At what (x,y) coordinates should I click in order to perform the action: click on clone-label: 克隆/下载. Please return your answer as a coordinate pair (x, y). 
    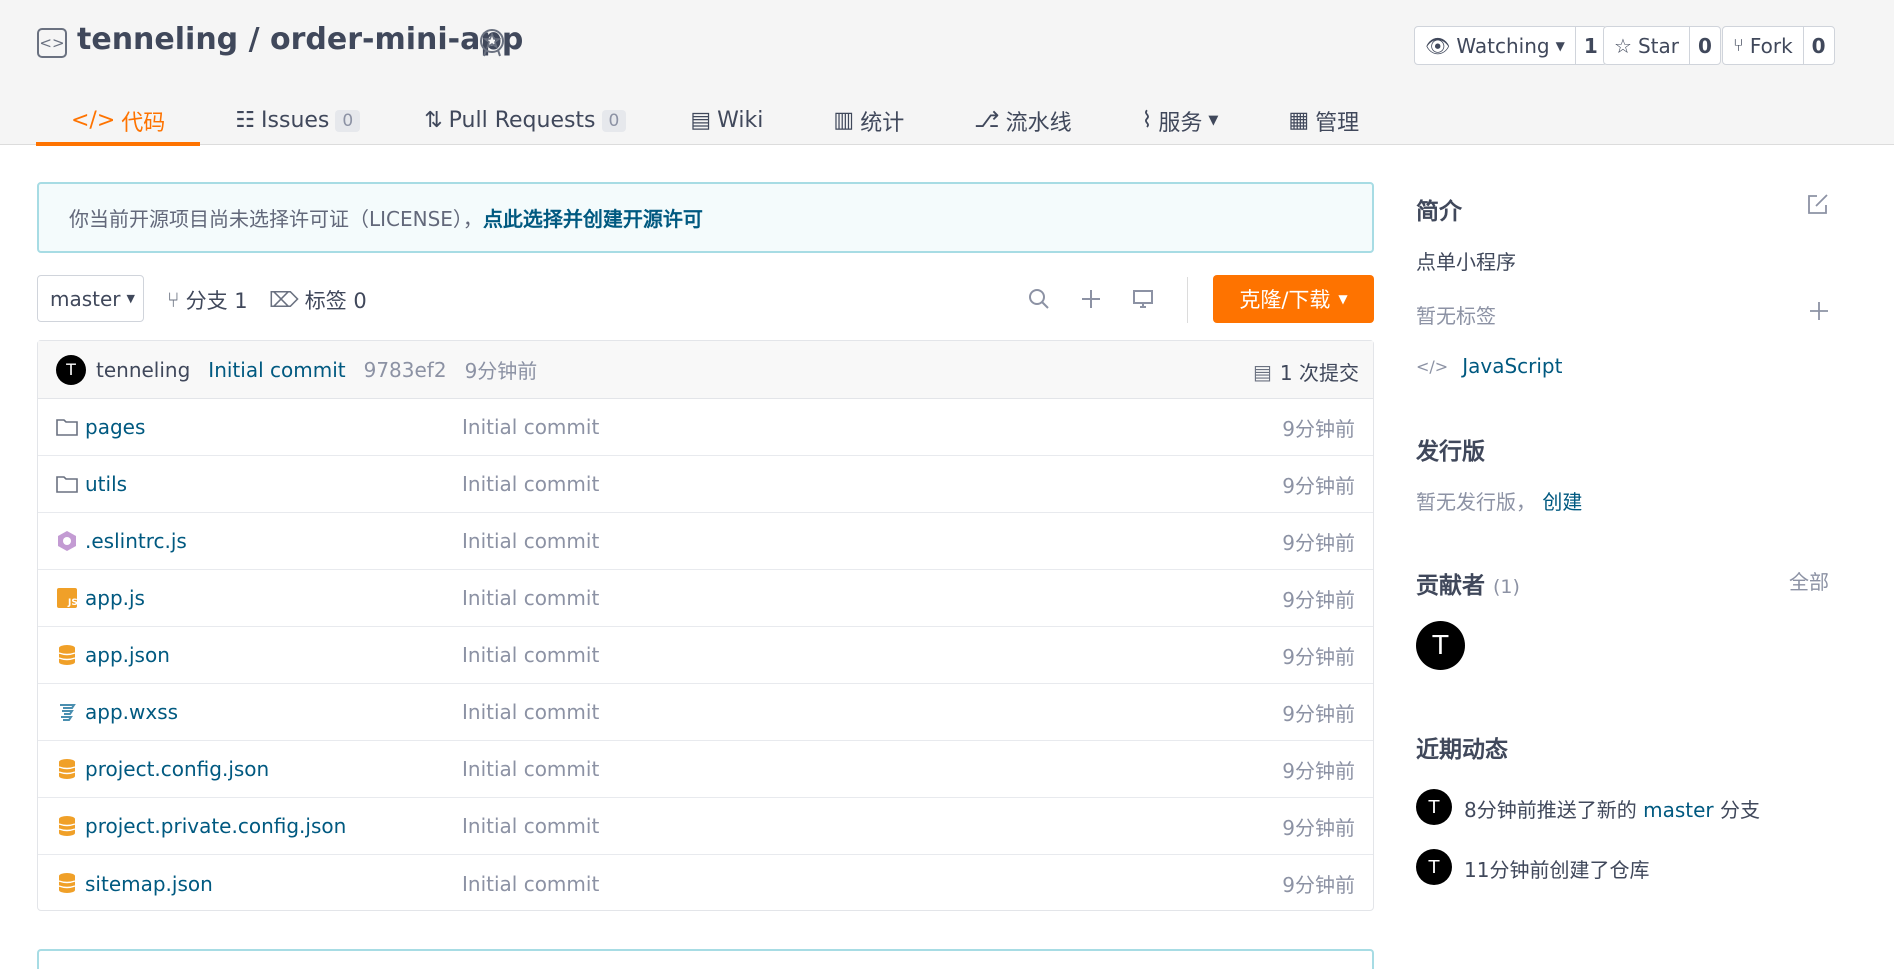
    Looking at the image, I should click on (1285, 300).